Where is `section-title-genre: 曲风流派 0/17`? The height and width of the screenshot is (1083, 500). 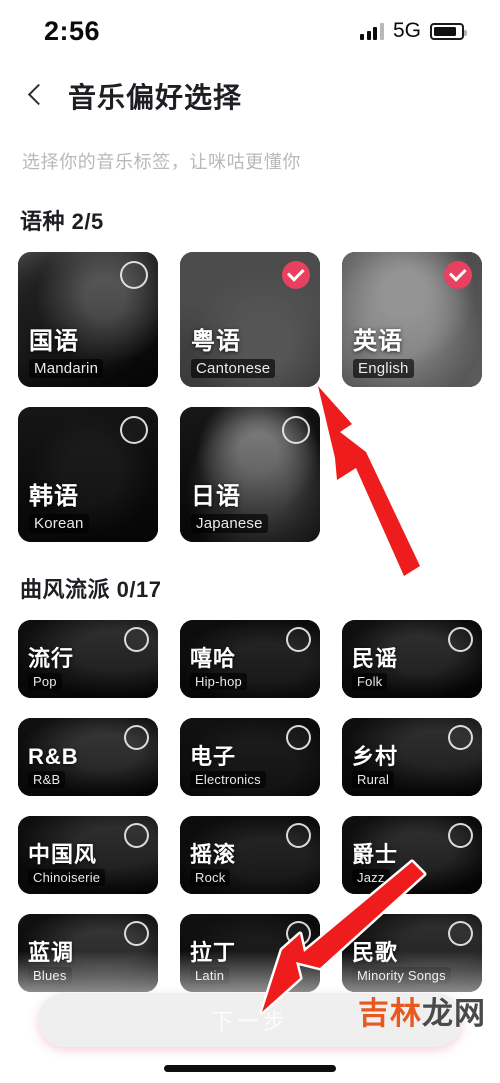 section-title-genre: 曲风流派 0/17 is located at coordinates (91, 589).